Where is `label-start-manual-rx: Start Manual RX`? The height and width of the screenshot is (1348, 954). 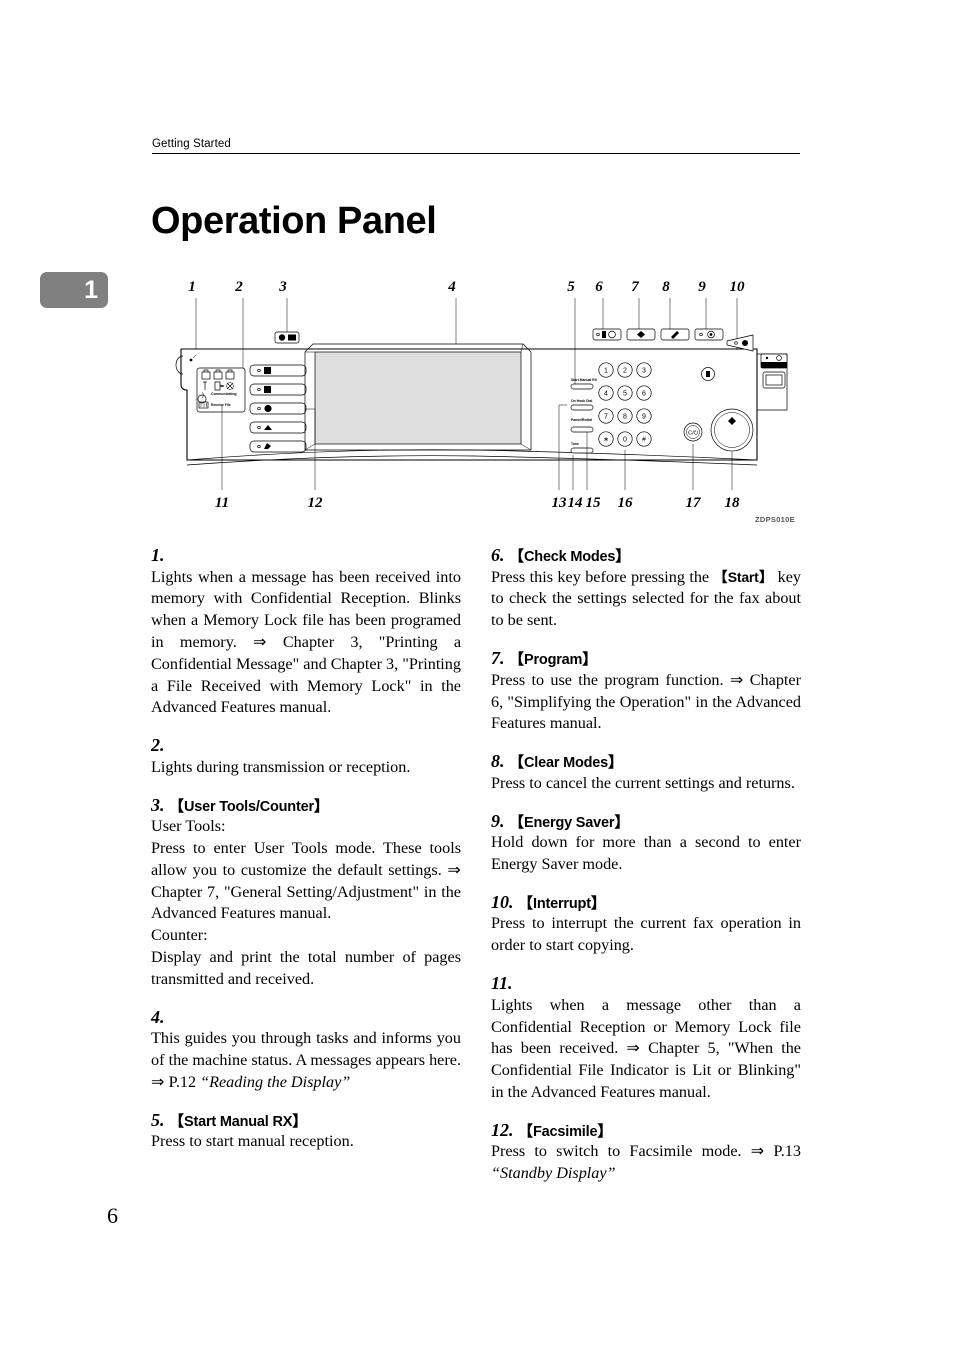
label-start-manual-rx: Start Manual RX is located at coordinates (584, 380).